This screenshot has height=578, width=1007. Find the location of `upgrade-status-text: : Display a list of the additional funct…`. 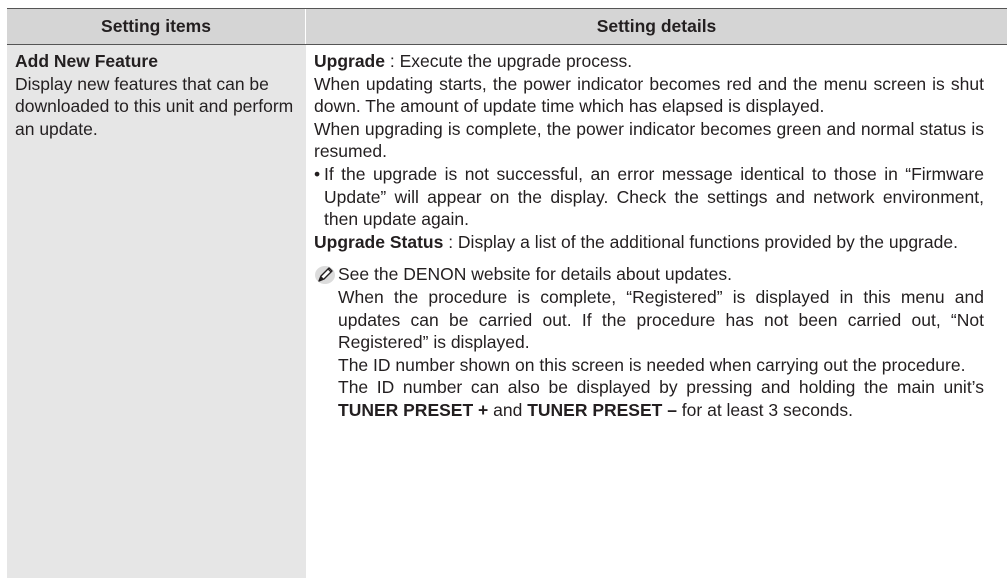

upgrade-status-text: : Display a list of the additional funct… is located at coordinates (700, 241).